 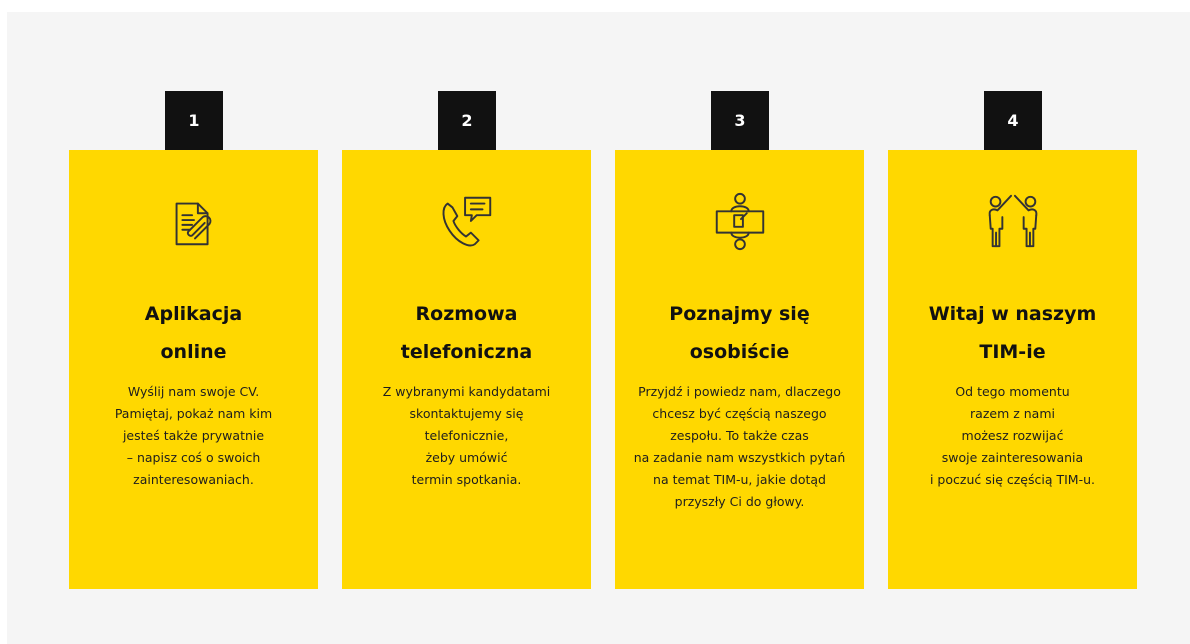 What do you see at coordinates (1013, 120) in the screenshot?
I see `step-number-badge: 4` at bounding box center [1013, 120].